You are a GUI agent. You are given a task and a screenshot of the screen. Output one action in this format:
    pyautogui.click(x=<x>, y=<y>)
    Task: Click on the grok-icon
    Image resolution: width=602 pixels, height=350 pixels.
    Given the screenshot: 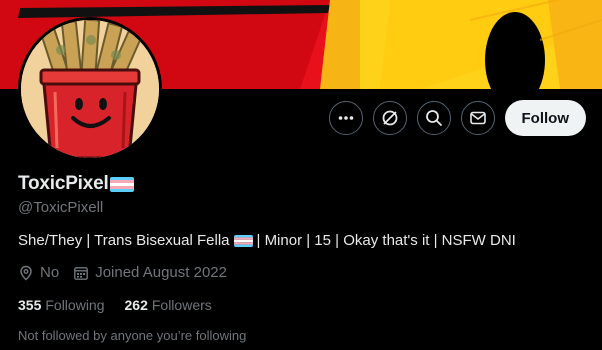 What is the action you would take?
    pyautogui.click(x=390, y=118)
    